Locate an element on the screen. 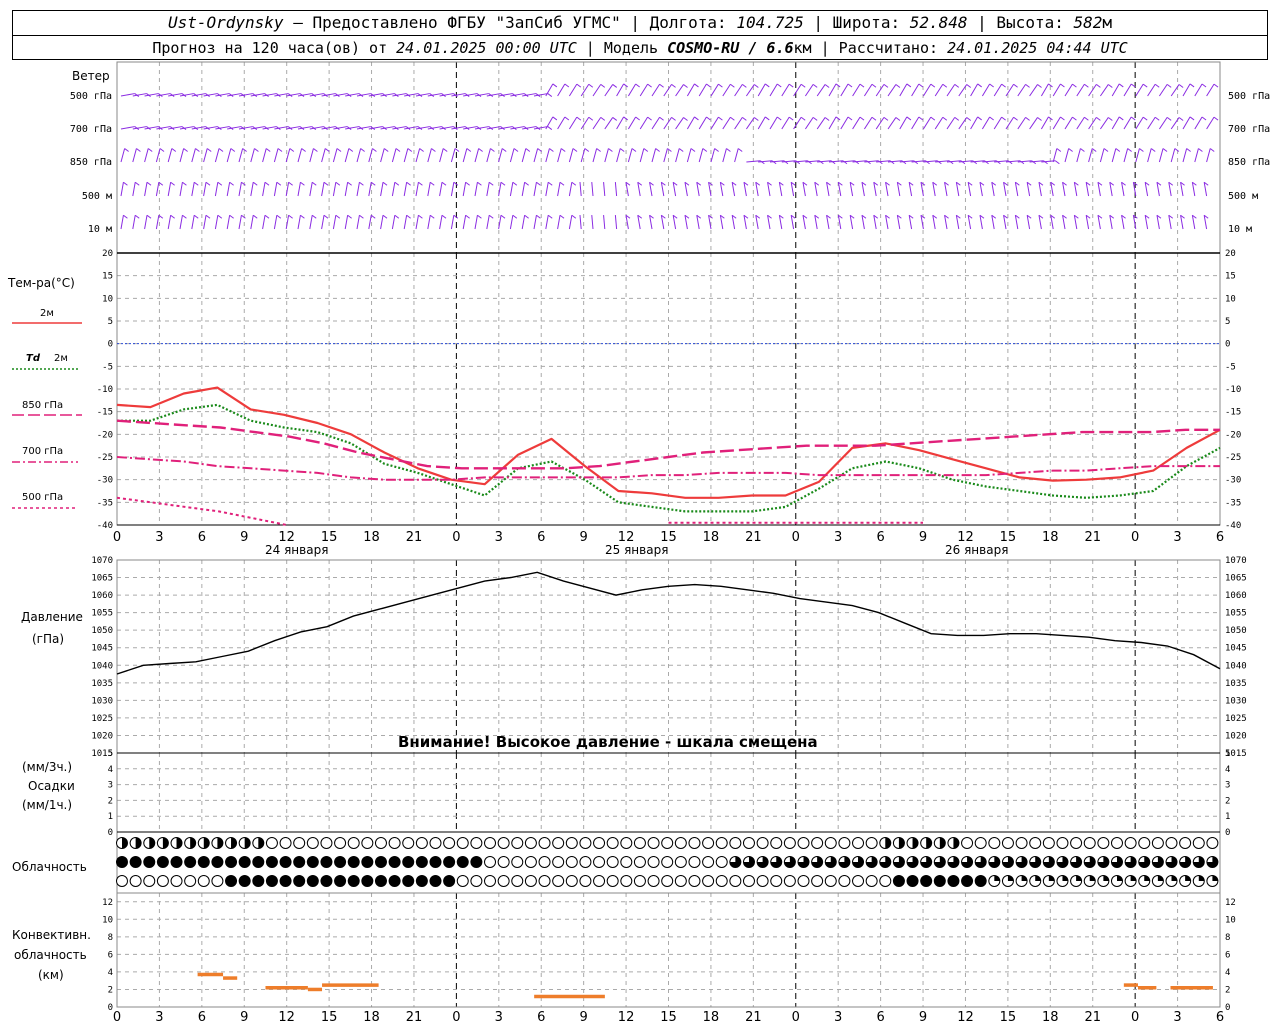  xtick-temp: 18 is located at coordinates (1050, 537).